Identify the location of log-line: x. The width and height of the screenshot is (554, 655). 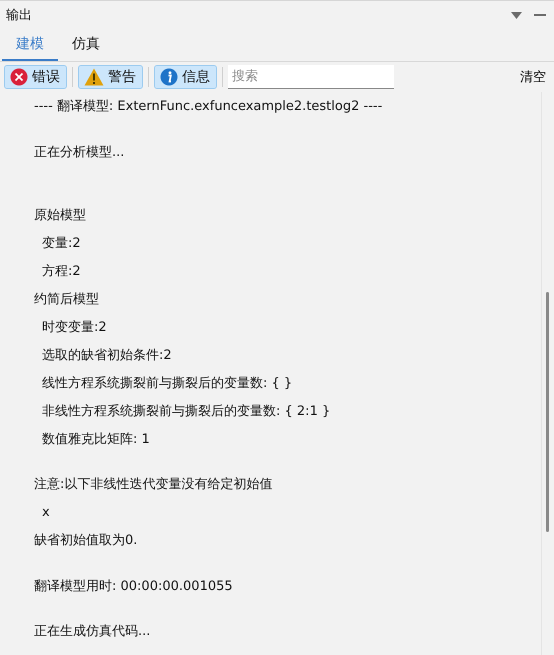
(46, 512).